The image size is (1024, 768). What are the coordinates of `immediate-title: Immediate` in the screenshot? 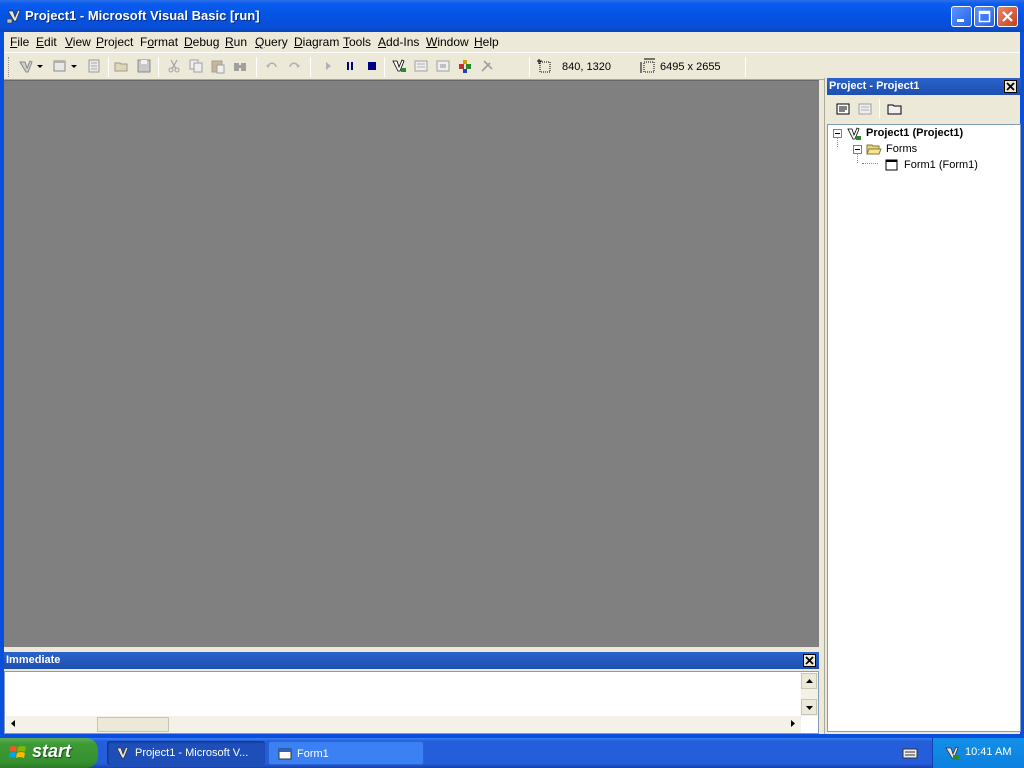 It's located at (33, 660).